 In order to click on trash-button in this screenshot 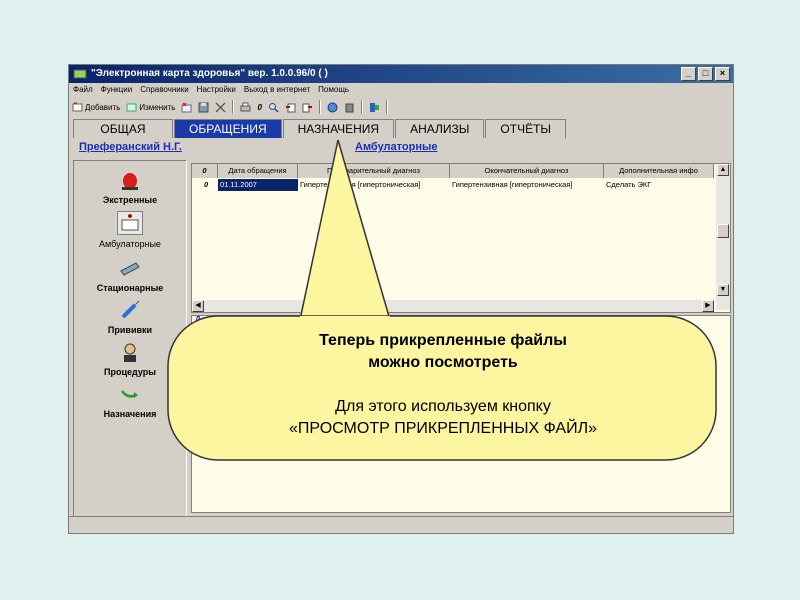, I will do `click(349, 107)`.